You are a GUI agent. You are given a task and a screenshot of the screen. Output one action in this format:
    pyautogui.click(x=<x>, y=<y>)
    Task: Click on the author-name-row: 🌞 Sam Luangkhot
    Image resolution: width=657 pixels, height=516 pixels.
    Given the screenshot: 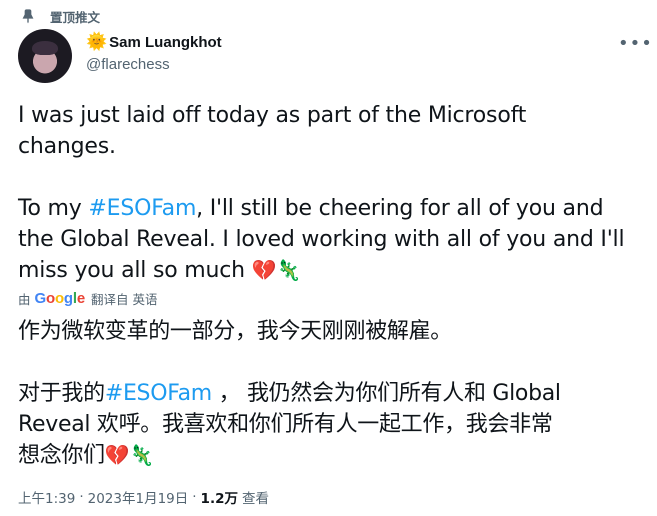 What is the action you would take?
    pyautogui.click(x=154, y=42)
    